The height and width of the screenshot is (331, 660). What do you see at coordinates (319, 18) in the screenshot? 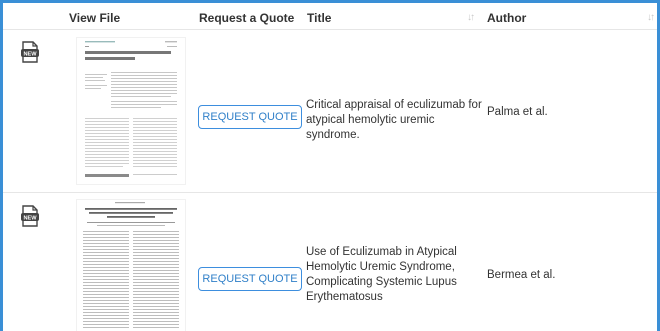
I see `header-title: Title` at bounding box center [319, 18].